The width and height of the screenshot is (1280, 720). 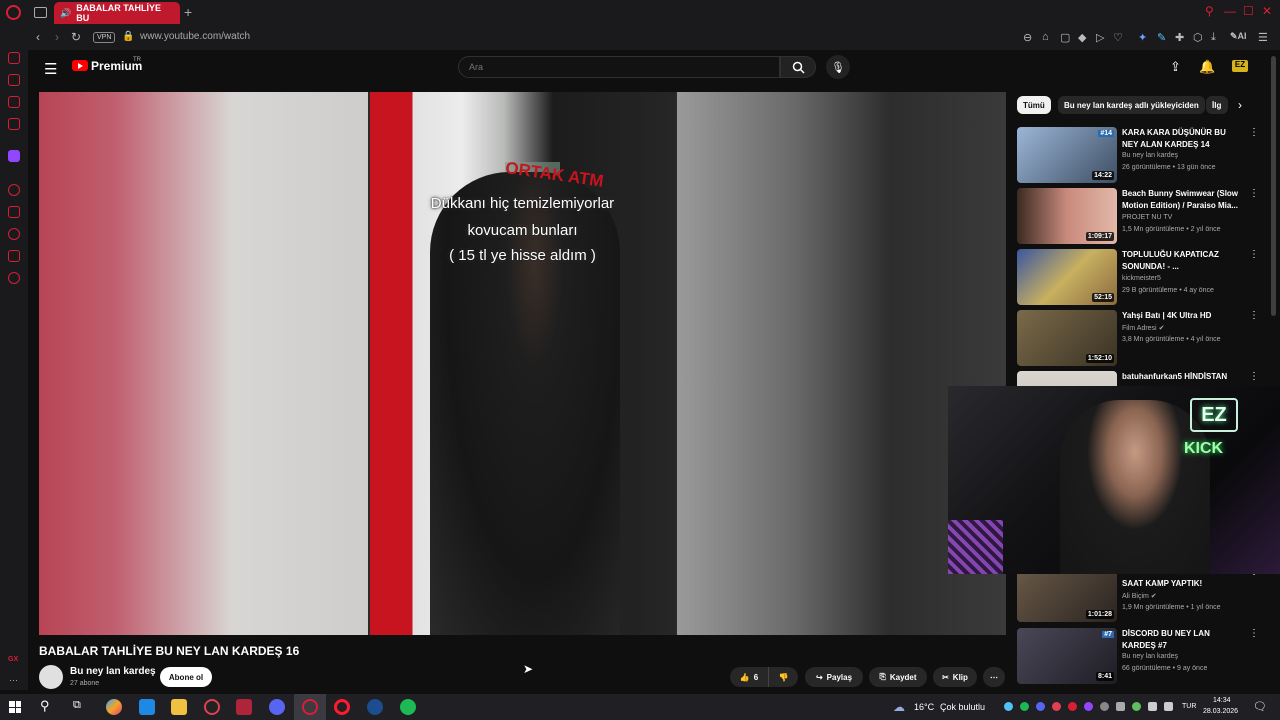 I want to click on translate-icon: ✎, so click(x=1161, y=37).